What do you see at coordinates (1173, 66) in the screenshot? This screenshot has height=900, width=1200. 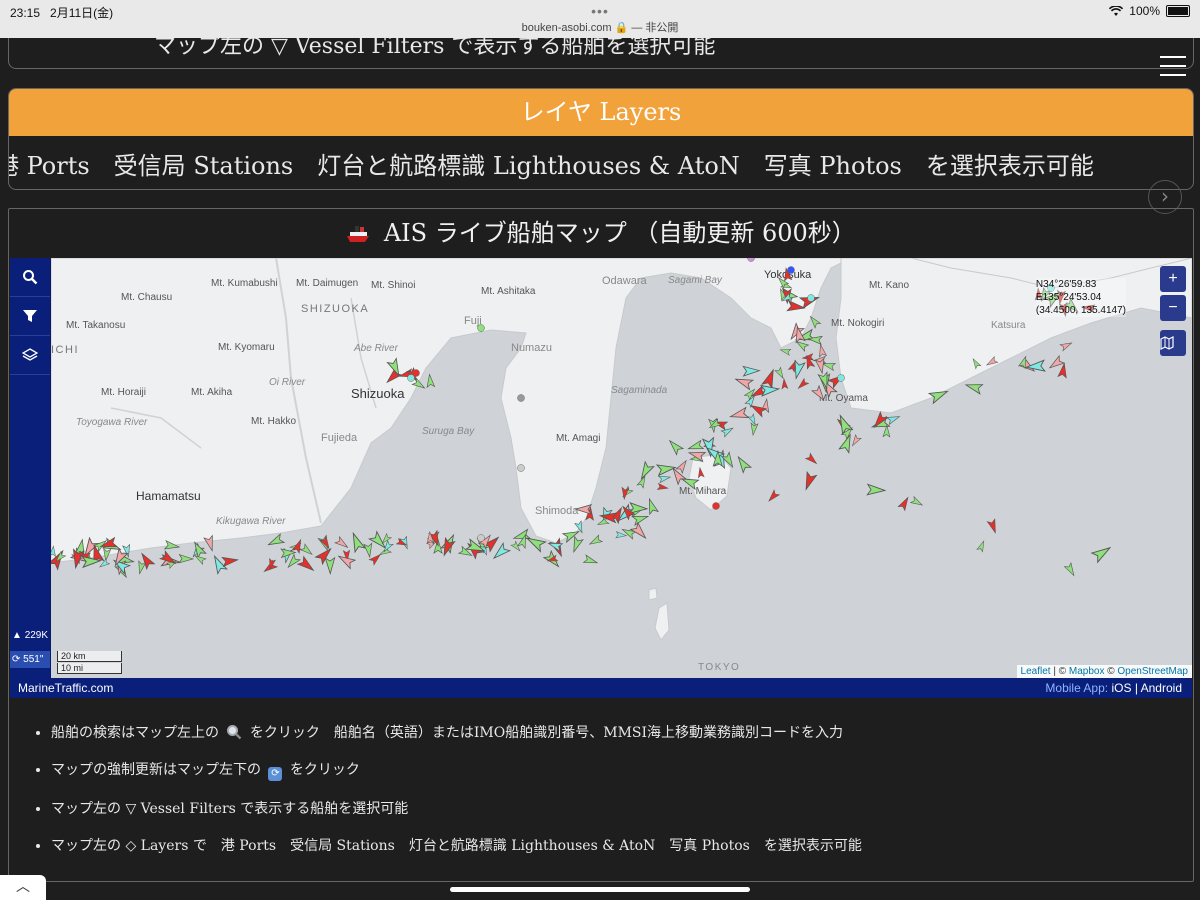 I see `menu-icon` at bounding box center [1173, 66].